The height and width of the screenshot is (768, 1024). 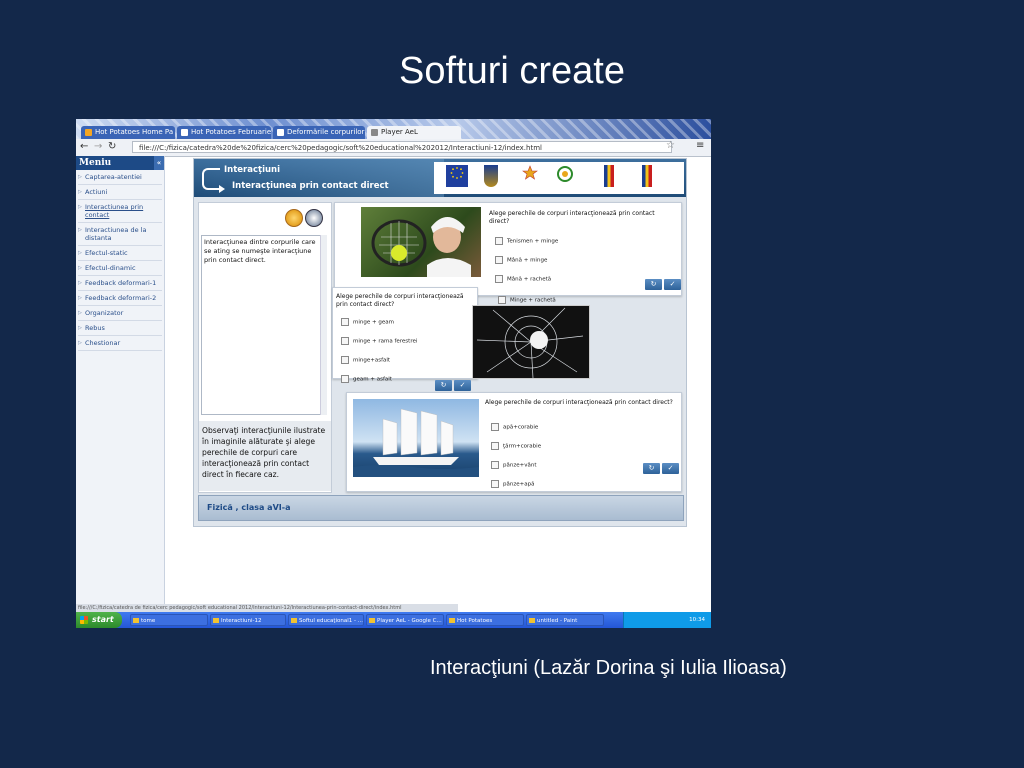 What do you see at coordinates (128, 132) in the screenshot?
I see `browser-tab: Hot Potatoes Home Pa` at bounding box center [128, 132].